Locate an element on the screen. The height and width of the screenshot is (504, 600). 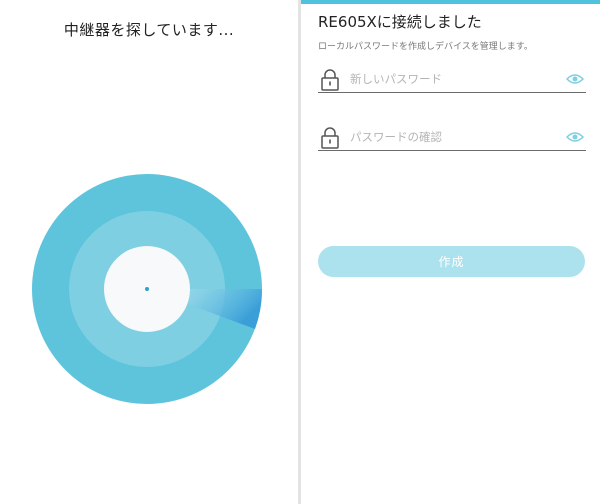
confirm-password-input is located at coordinates (450, 137).